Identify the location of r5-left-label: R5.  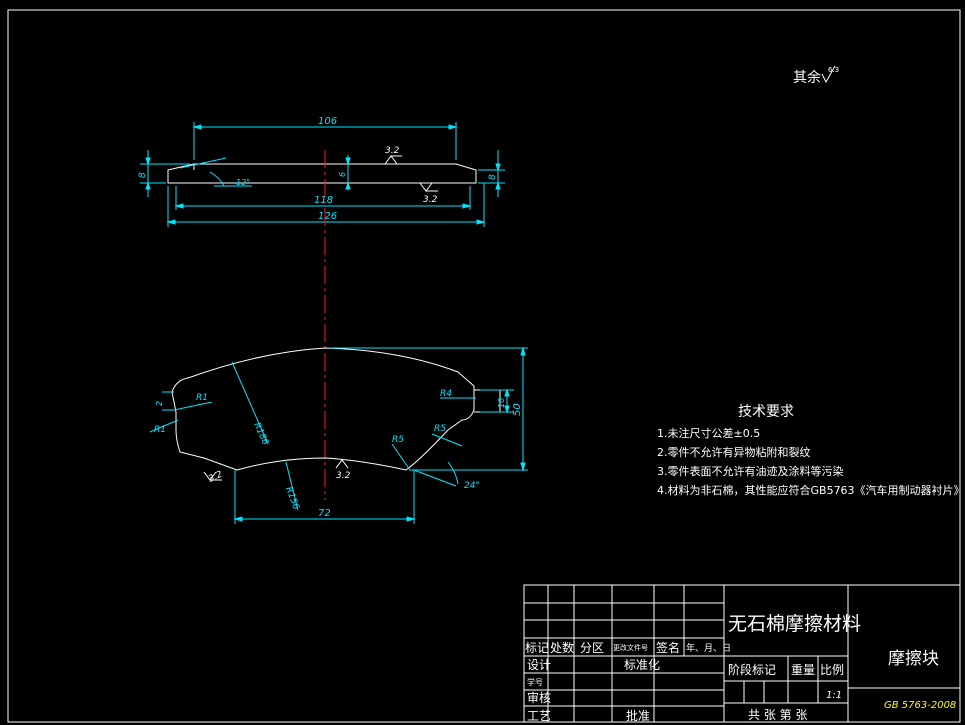
(398, 440).